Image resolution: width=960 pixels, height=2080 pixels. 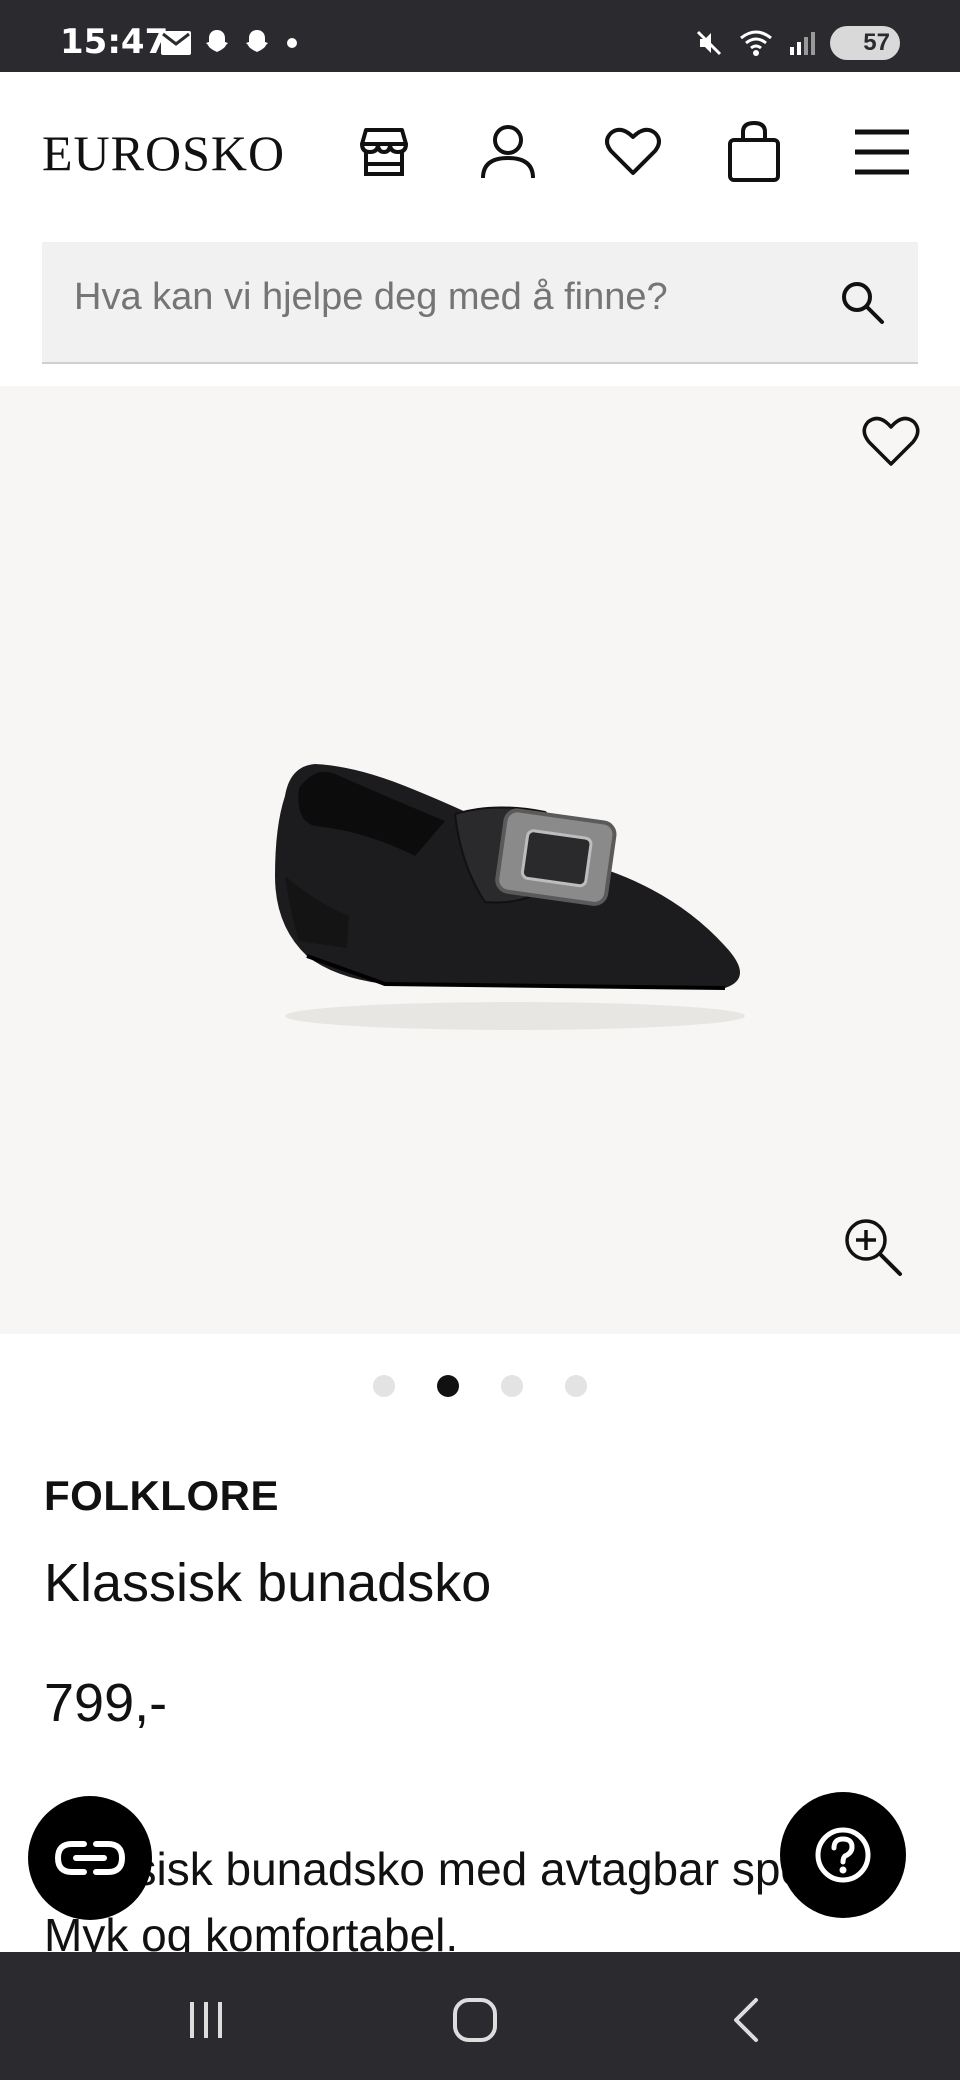 I want to click on menu-icon, so click(x=882, y=152).